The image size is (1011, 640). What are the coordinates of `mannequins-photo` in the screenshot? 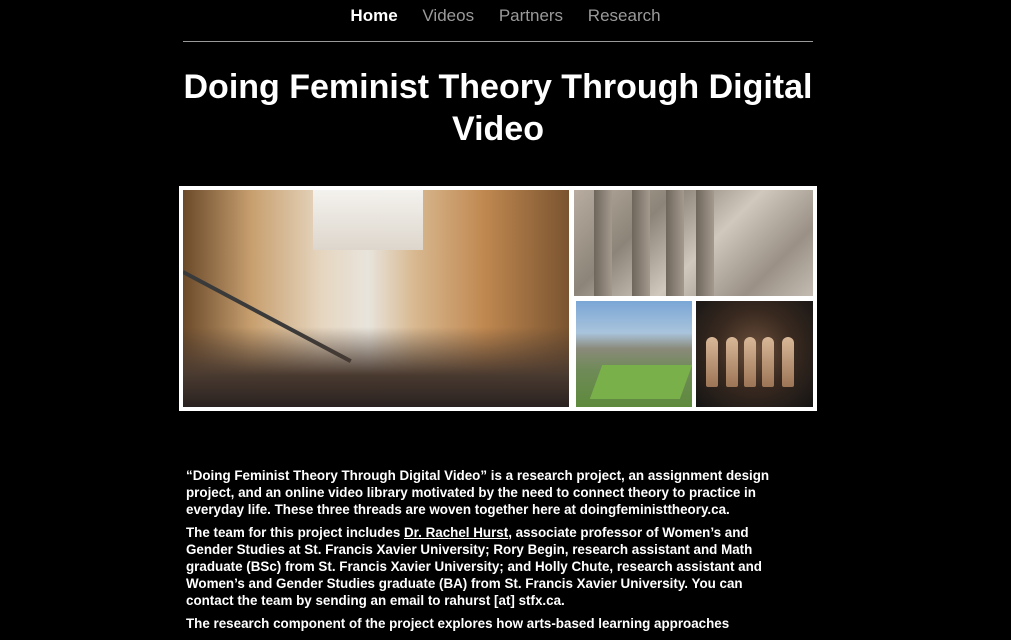 It's located at (754, 354).